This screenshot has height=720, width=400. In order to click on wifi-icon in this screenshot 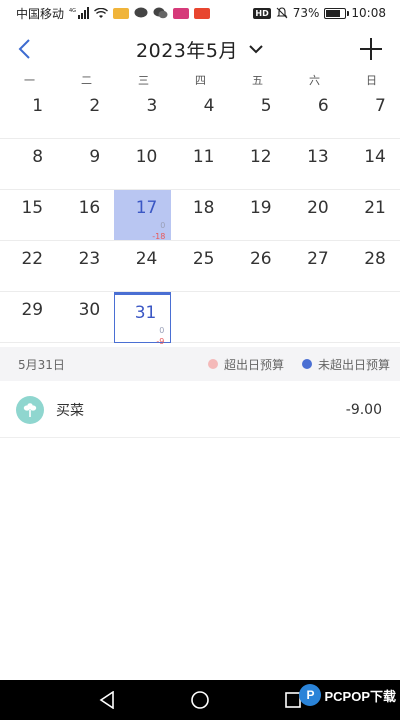, I will do `click(101, 13)`.